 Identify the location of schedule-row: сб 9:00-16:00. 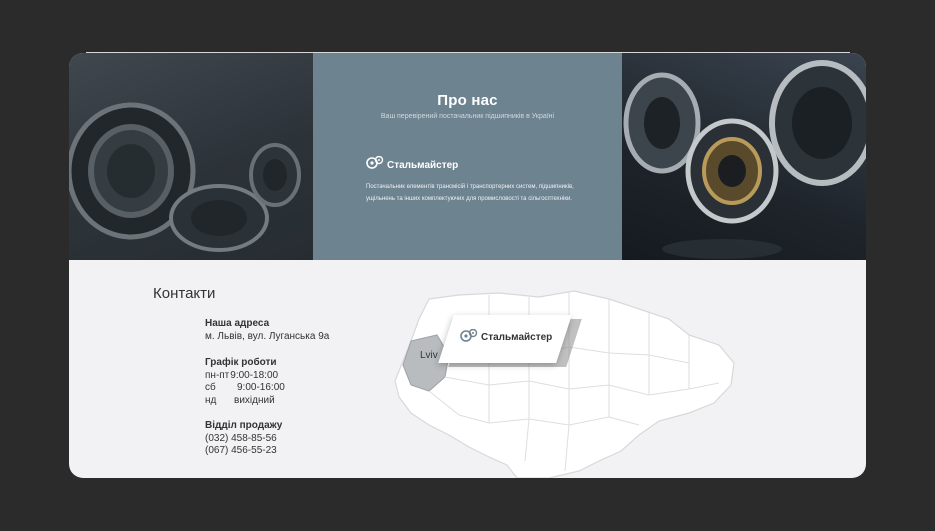
(245, 388).